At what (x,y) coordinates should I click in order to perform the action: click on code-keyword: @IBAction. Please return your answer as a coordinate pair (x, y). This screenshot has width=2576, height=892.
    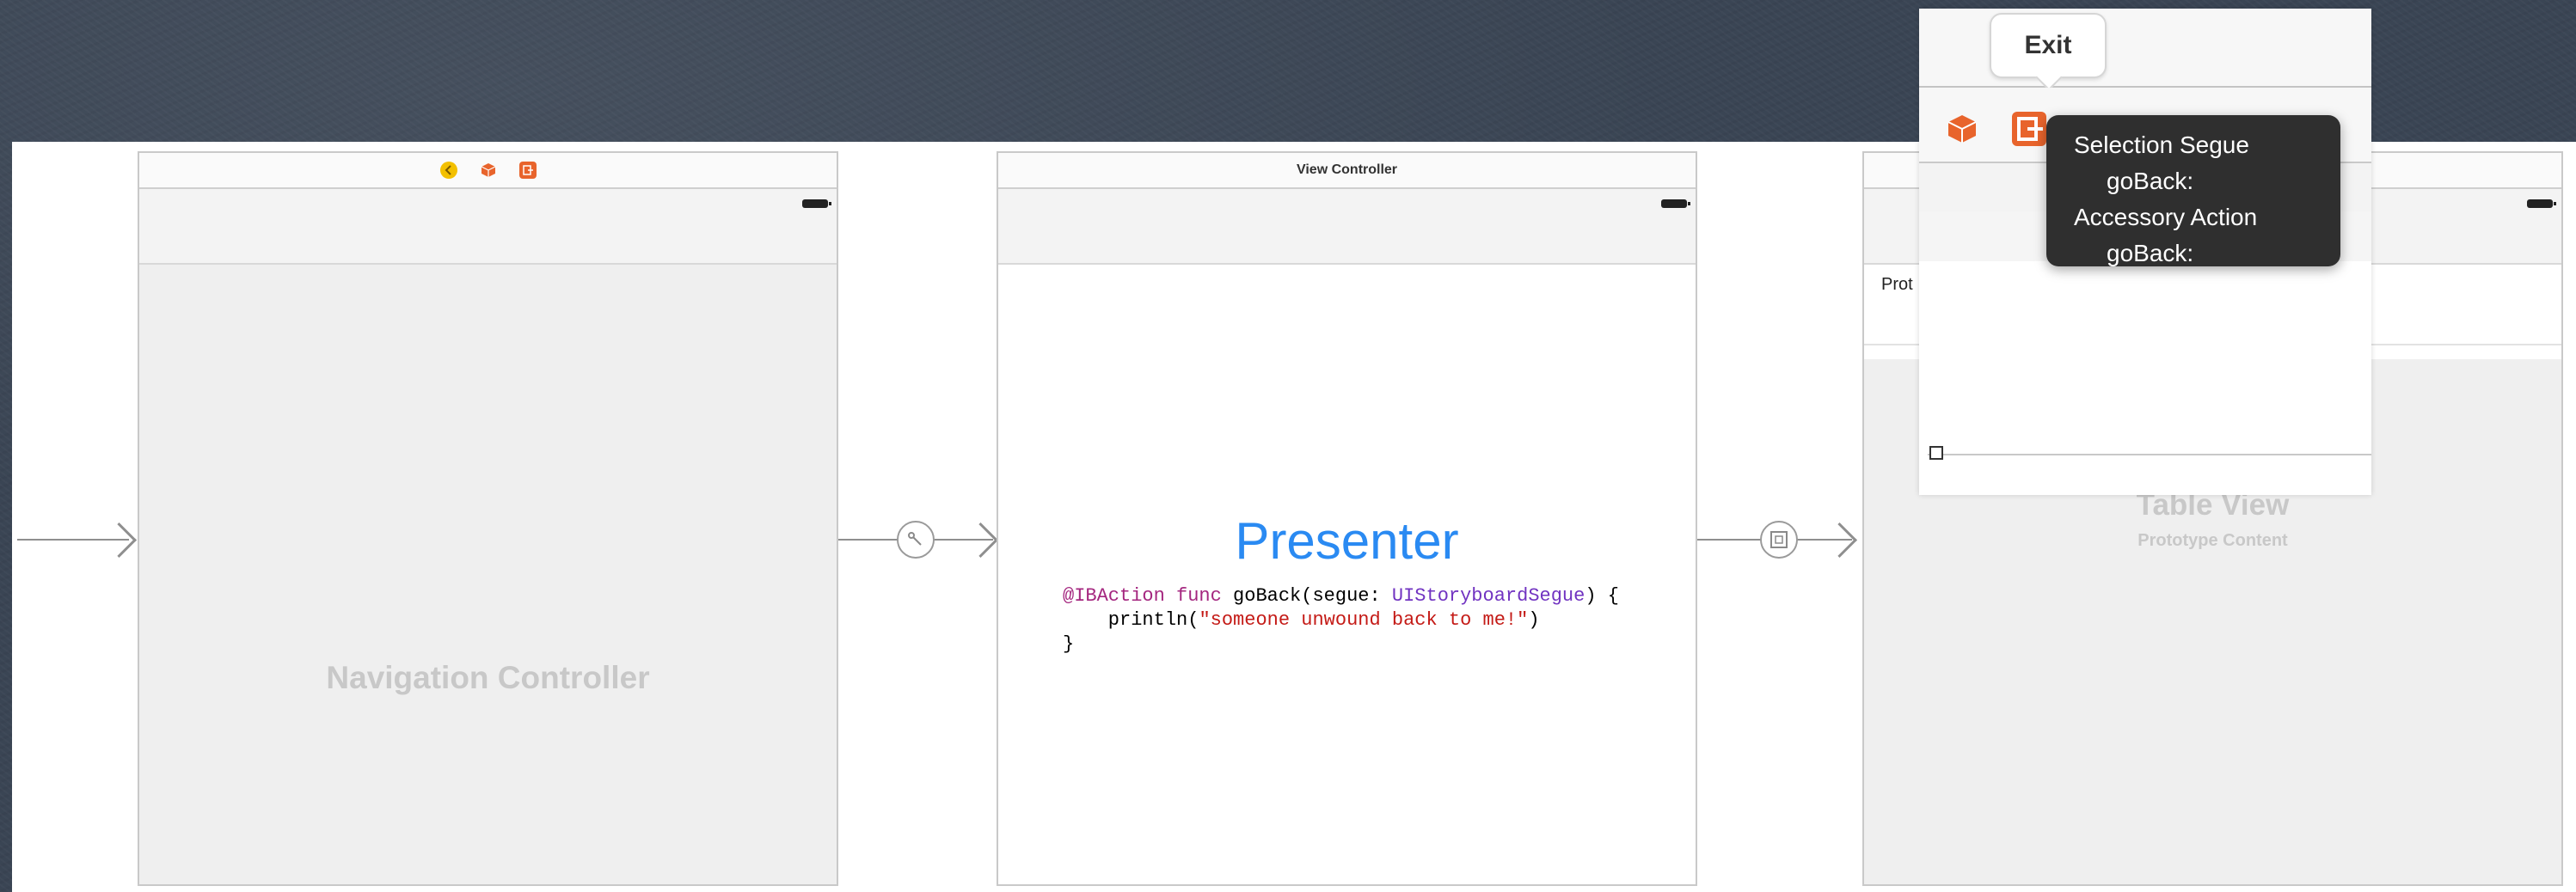
    Looking at the image, I should click on (1114, 596).